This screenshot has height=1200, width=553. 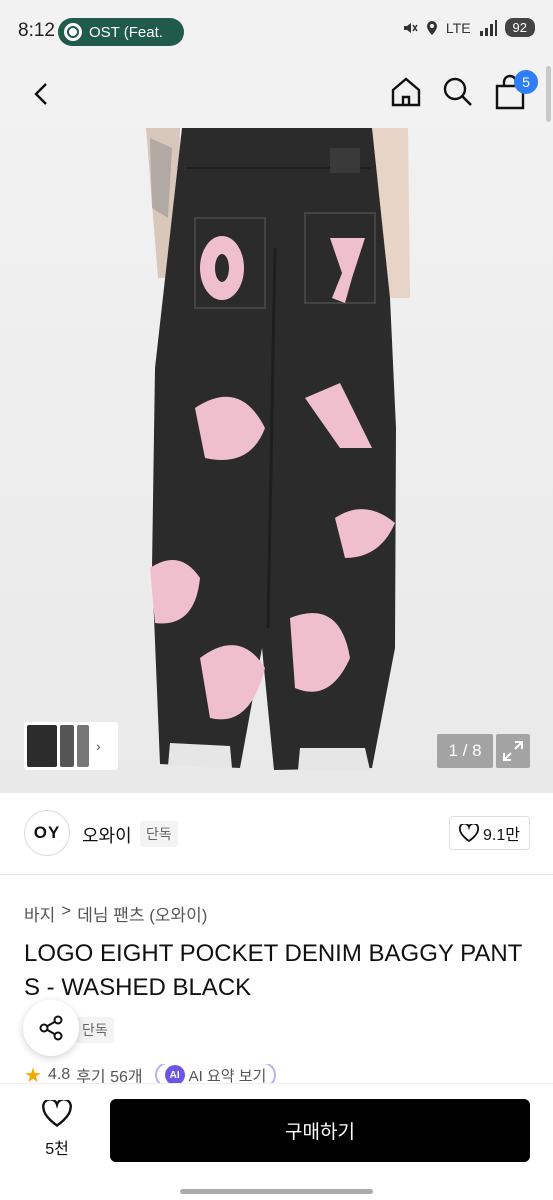 I want to click on location-icon, so click(x=431, y=27).